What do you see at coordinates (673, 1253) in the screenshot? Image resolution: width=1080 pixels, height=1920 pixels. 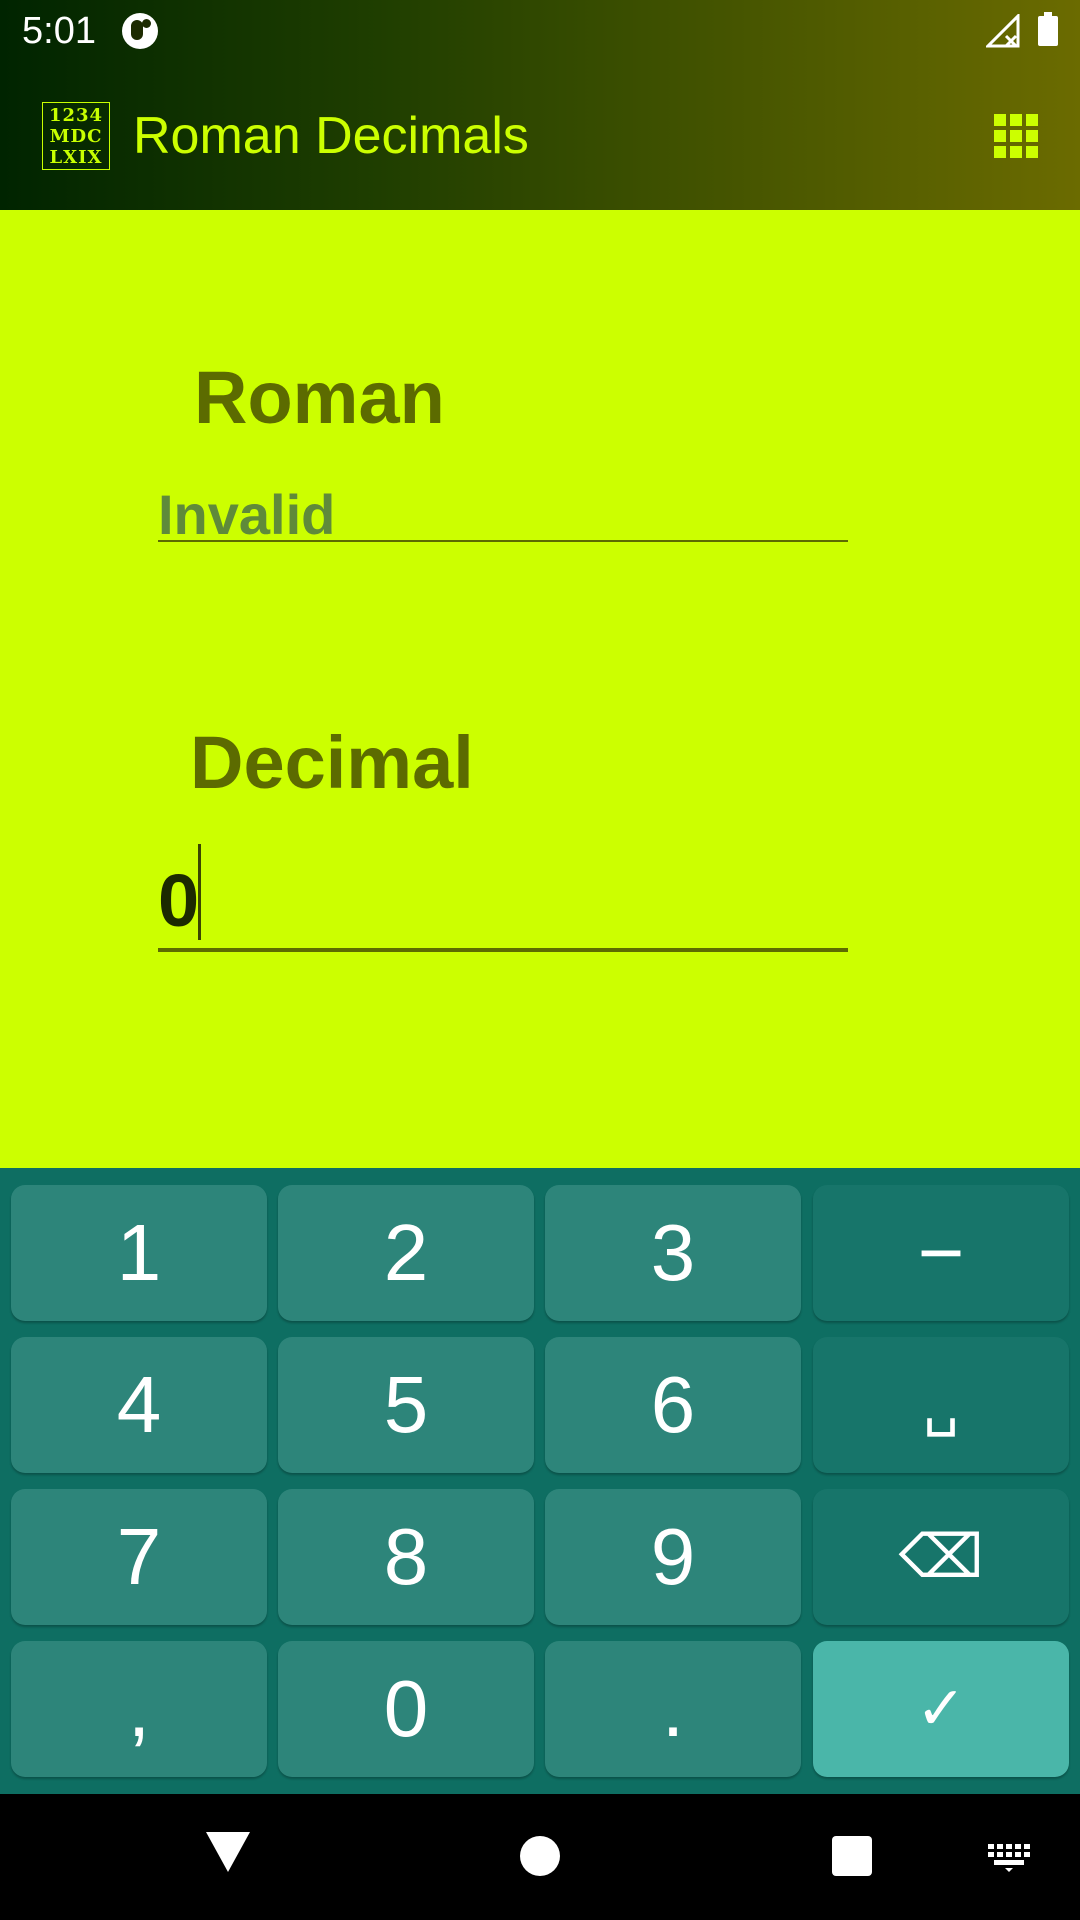 I see `key-3: 3` at bounding box center [673, 1253].